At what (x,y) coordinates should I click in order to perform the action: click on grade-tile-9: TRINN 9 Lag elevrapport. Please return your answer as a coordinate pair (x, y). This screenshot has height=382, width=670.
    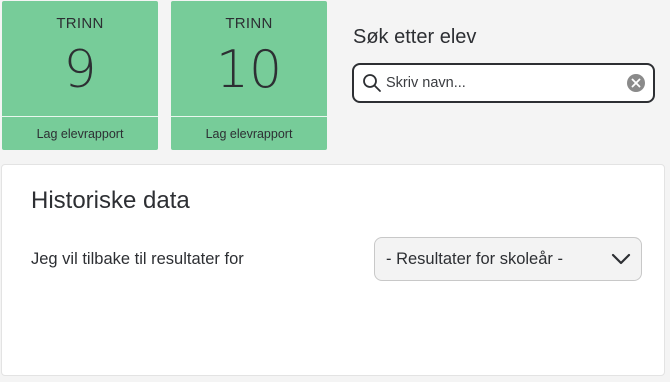
    Looking at the image, I should click on (80, 75).